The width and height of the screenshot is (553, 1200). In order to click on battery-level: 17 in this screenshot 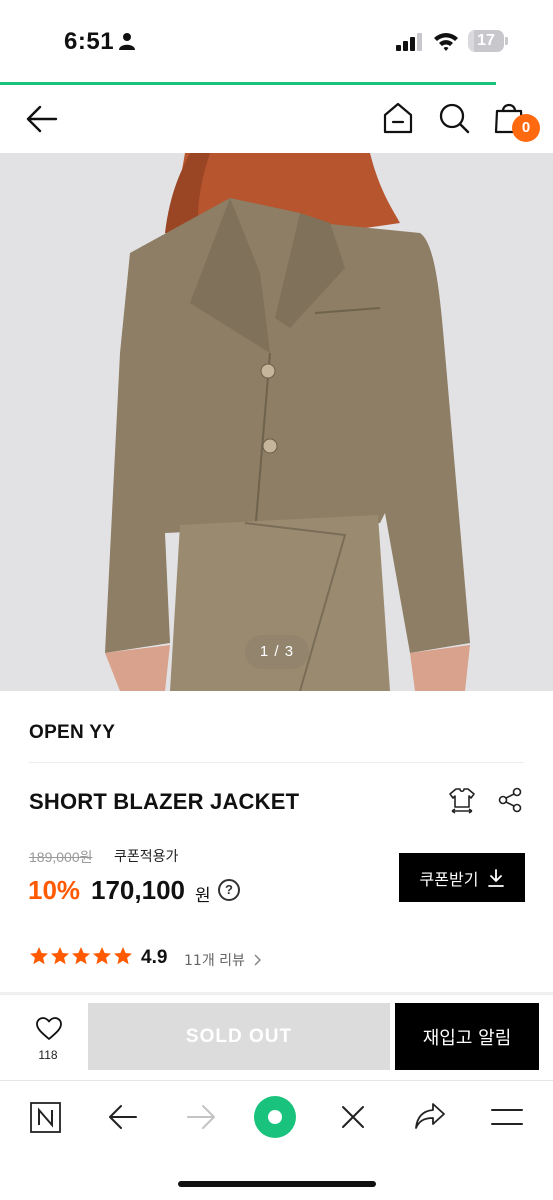, I will do `click(486, 40)`.